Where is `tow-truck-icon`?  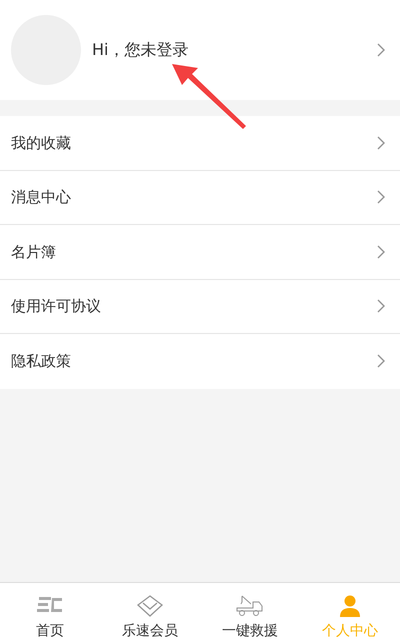 tow-truck-icon is located at coordinates (250, 606).